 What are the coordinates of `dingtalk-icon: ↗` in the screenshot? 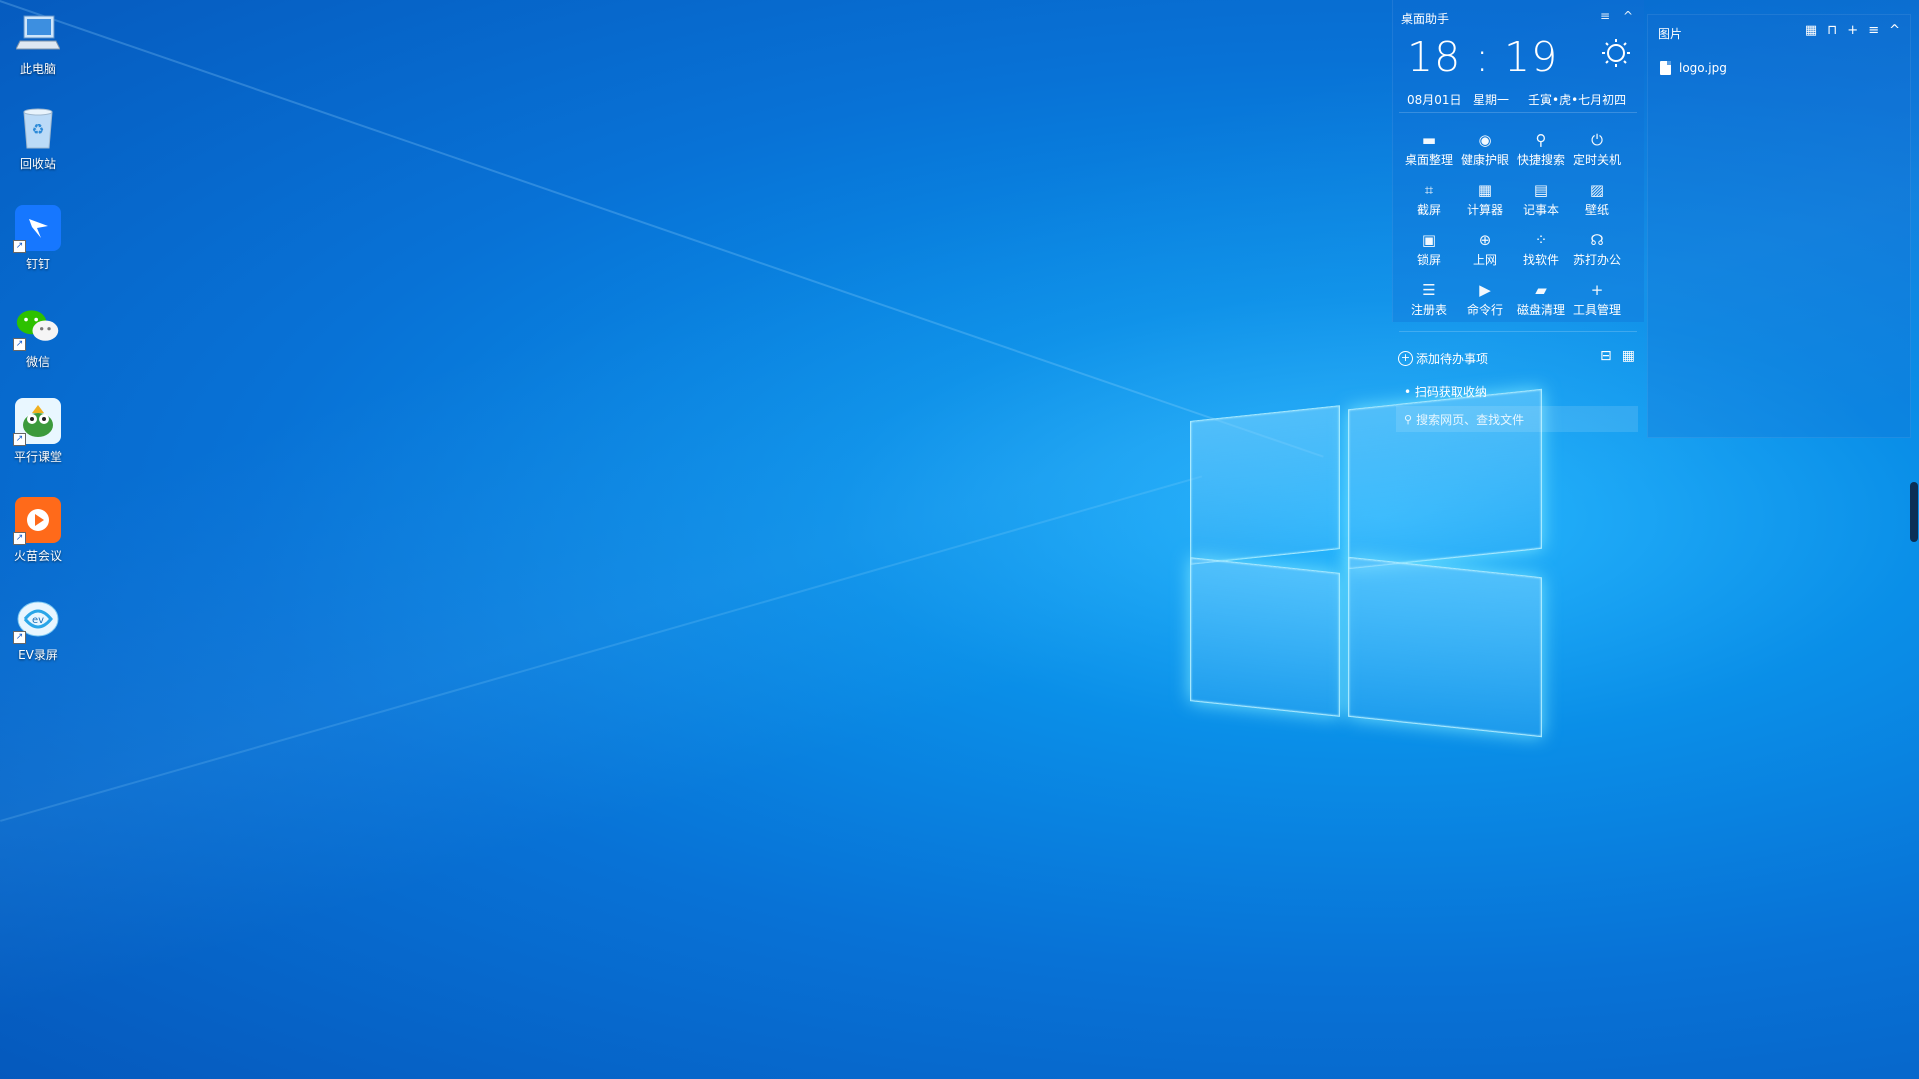 It's located at (37, 229).